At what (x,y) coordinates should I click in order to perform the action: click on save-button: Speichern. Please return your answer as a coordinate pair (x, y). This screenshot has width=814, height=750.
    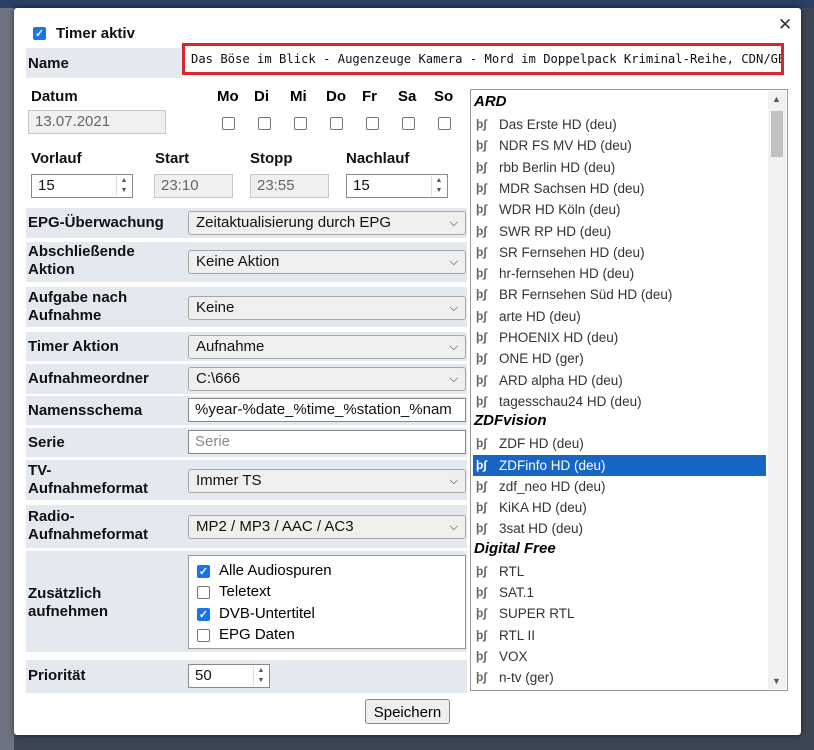
    Looking at the image, I should click on (407, 711).